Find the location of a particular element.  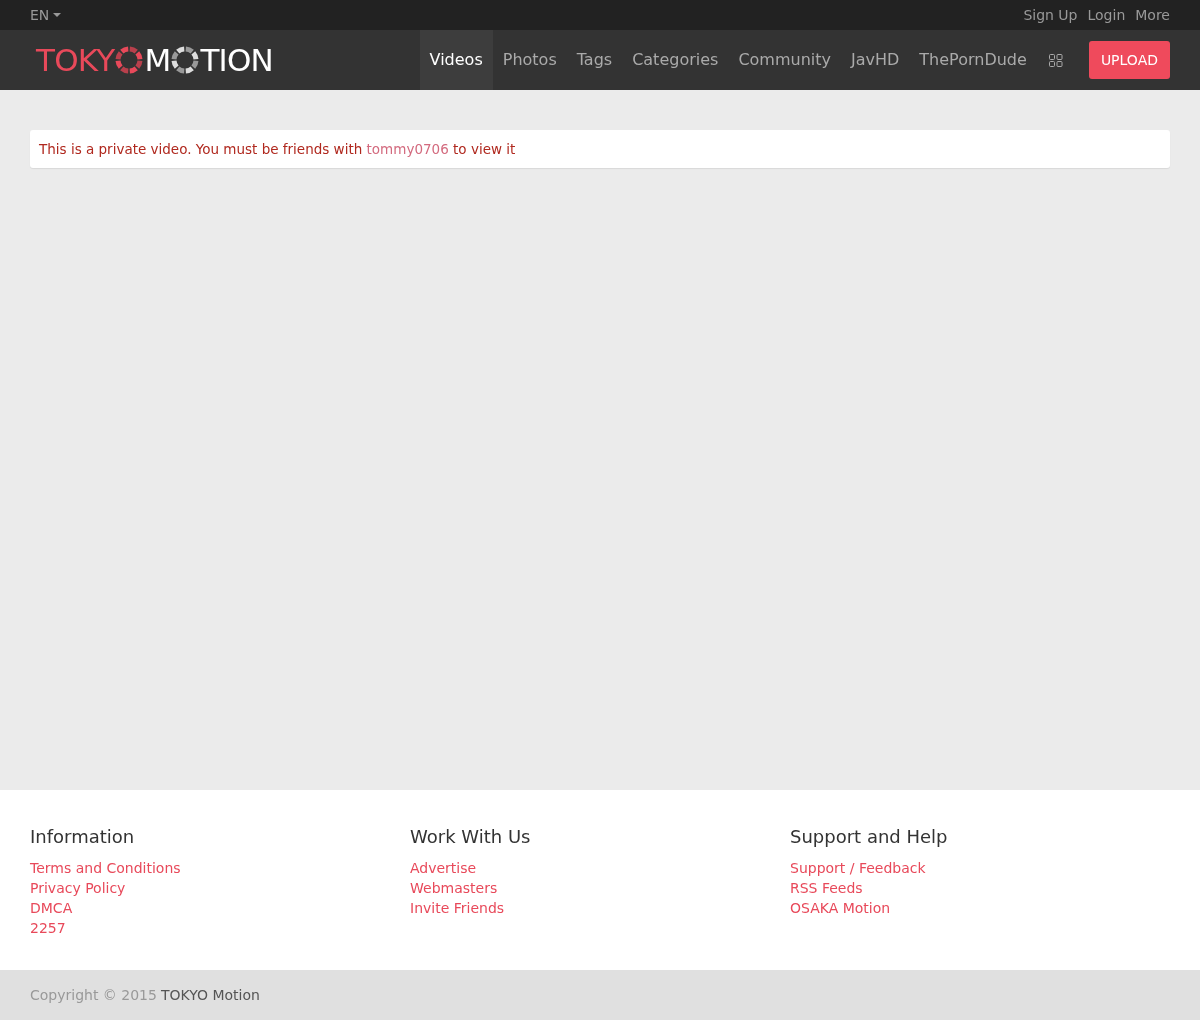

site-link: TOKYO Motion is located at coordinates (210, 995).